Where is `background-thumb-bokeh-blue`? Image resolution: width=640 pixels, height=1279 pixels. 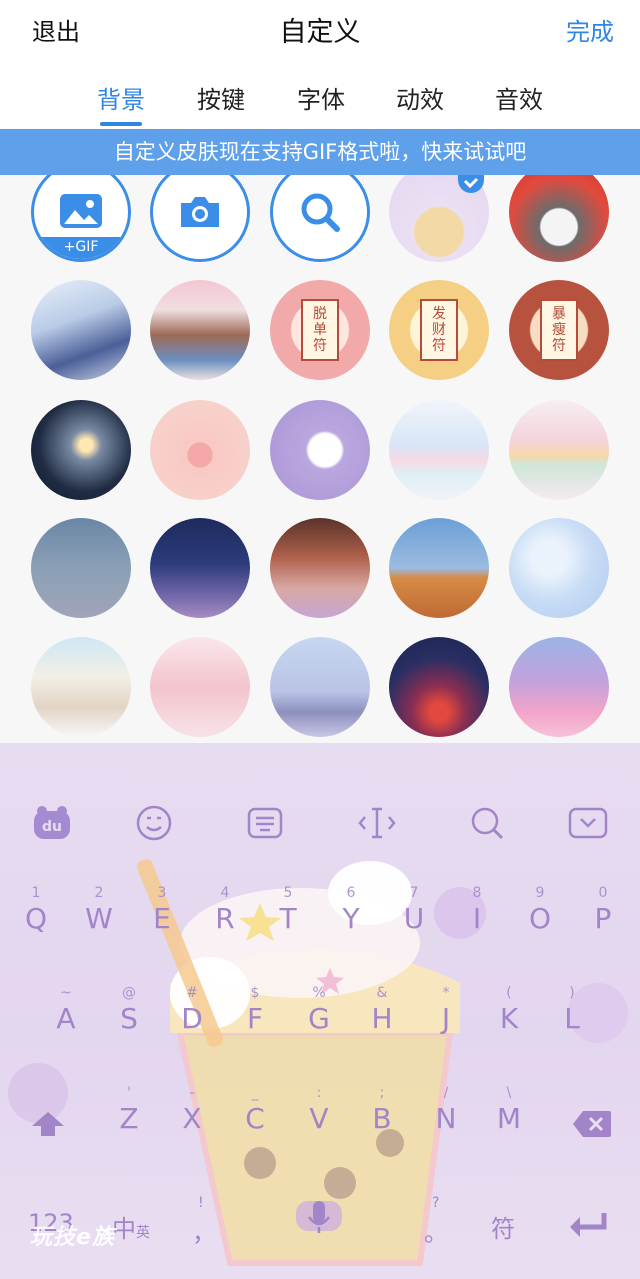 background-thumb-bokeh-blue is located at coordinates (559, 568).